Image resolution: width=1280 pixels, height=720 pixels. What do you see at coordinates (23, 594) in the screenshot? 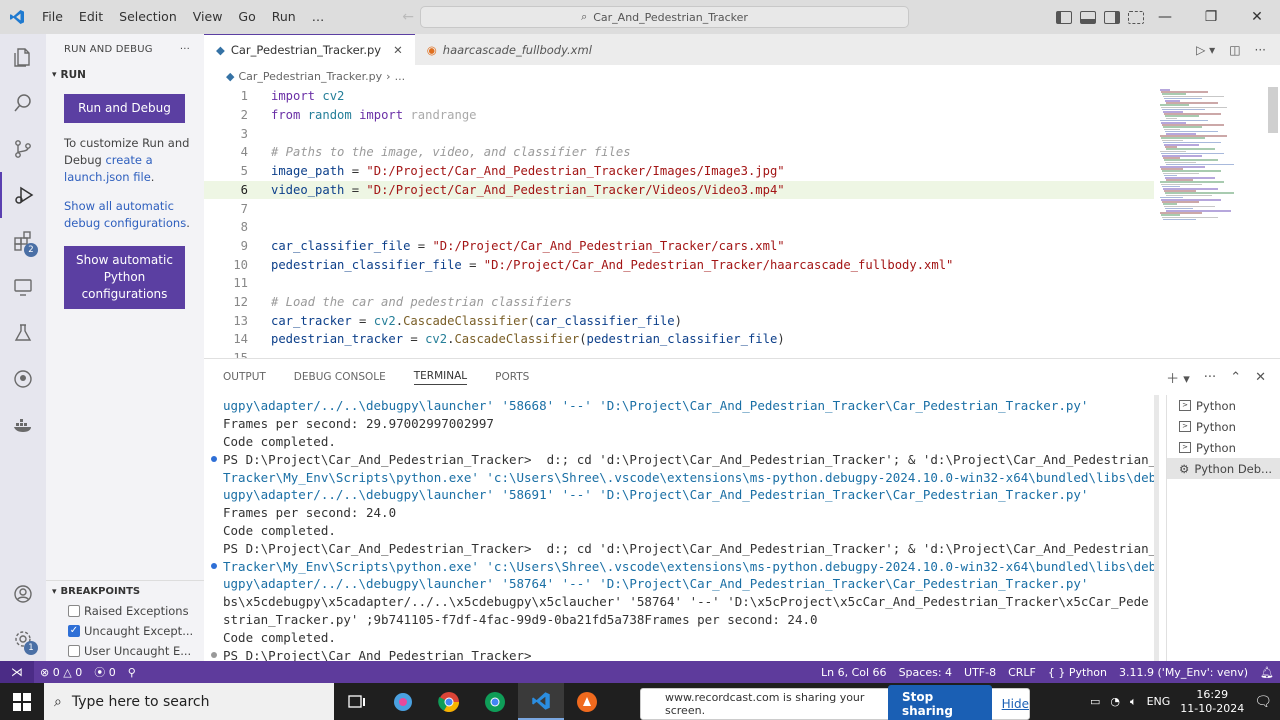
I see `accounts-icon` at bounding box center [23, 594].